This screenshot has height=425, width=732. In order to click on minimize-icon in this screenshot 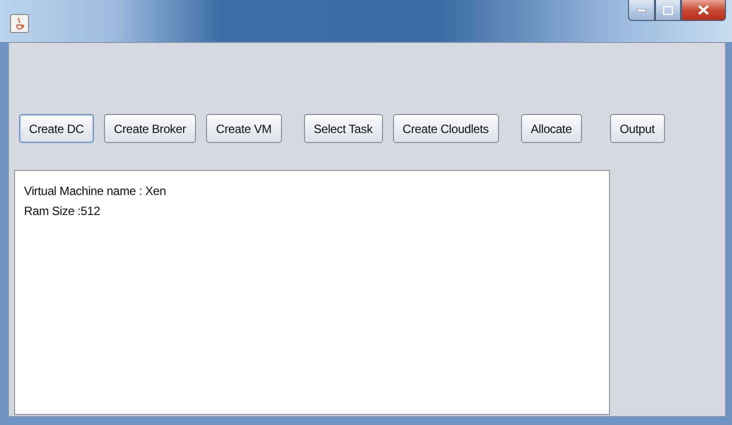, I will do `click(641, 10)`.